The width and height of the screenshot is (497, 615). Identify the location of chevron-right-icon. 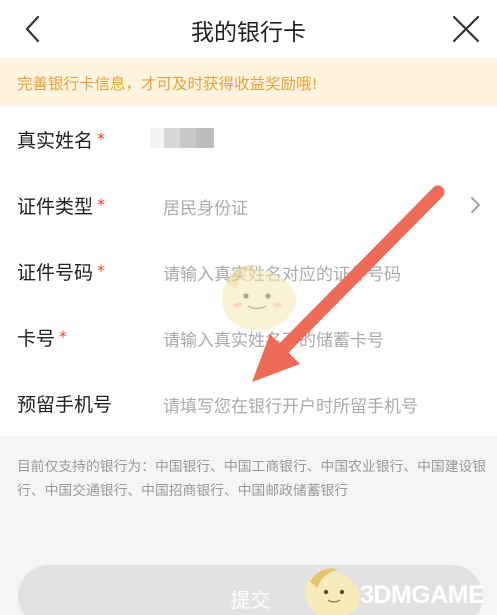
(475, 205).